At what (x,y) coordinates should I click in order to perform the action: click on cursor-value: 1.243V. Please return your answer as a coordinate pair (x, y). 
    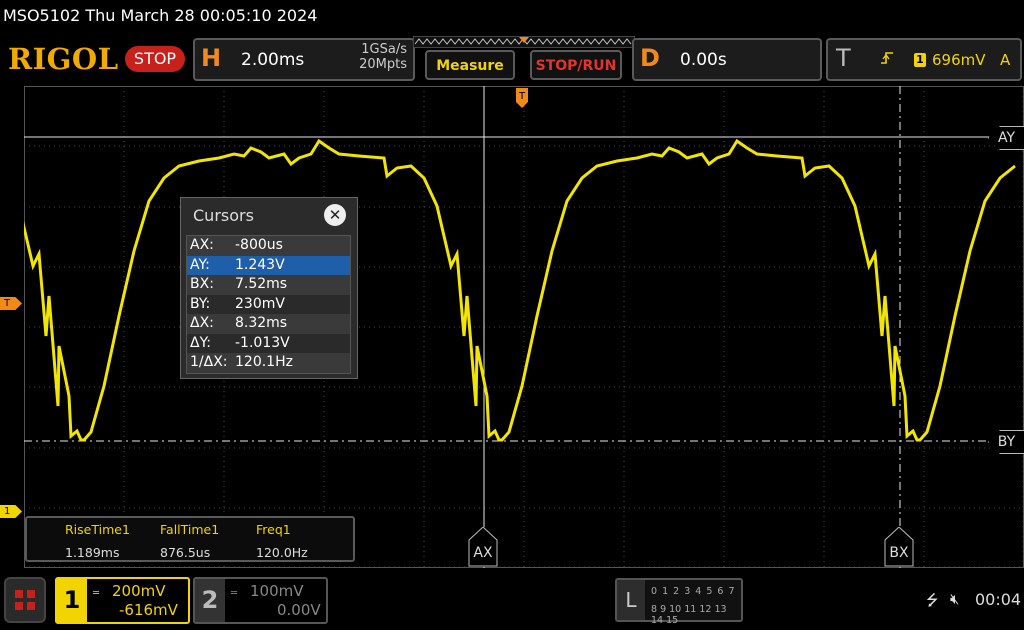
    Looking at the image, I should click on (260, 264).